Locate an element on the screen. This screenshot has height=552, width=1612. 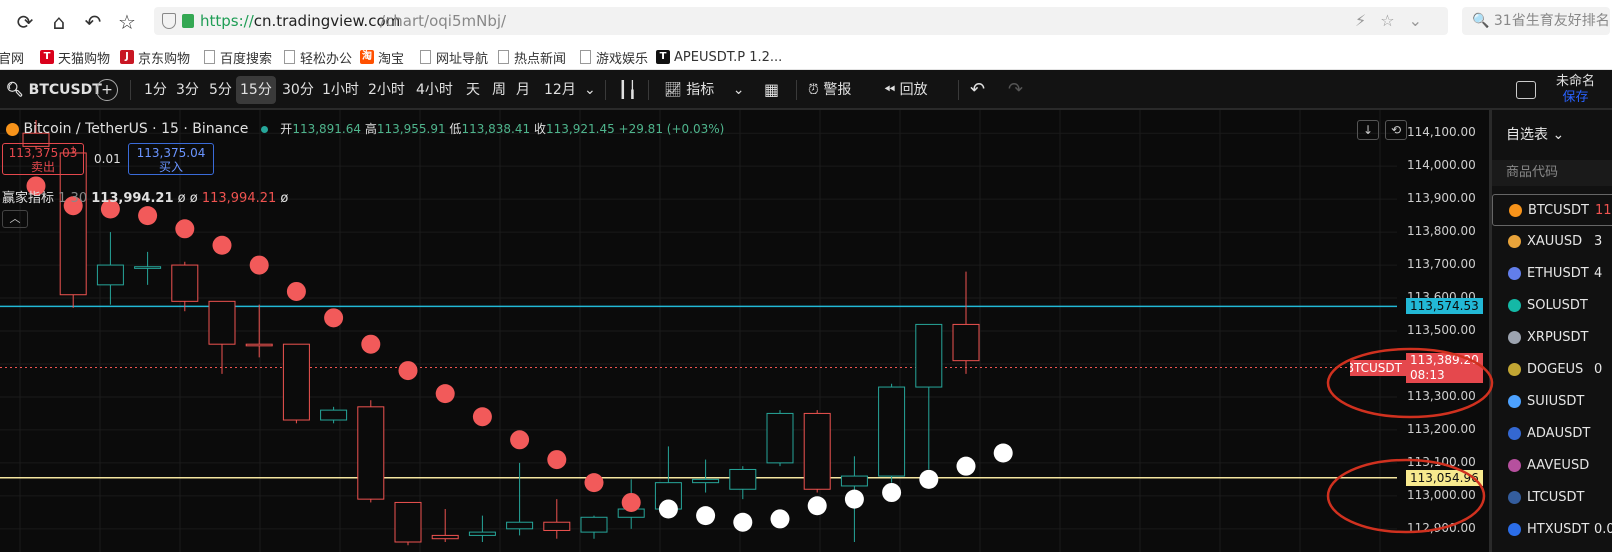
watchlist-row: ETHUSDT 4 is located at coordinates (1552, 274).